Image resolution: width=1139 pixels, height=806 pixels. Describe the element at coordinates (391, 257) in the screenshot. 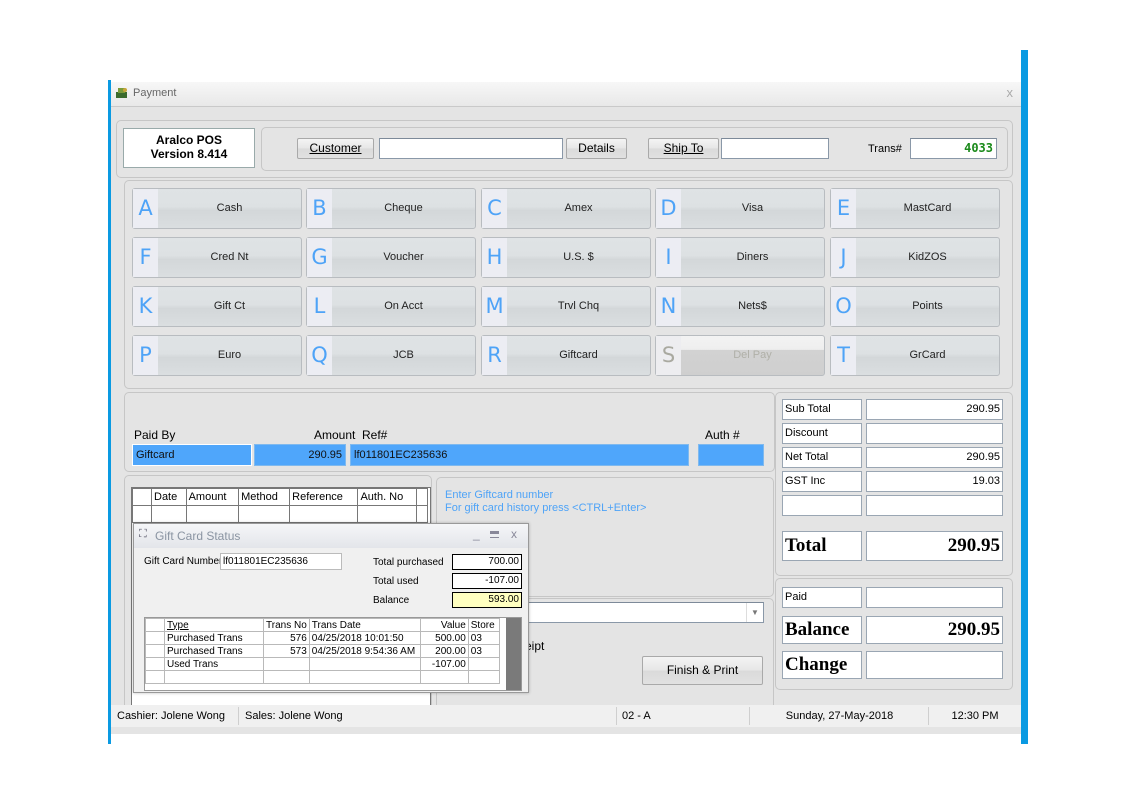

I see `pay-method-voucher: G Voucher` at that location.